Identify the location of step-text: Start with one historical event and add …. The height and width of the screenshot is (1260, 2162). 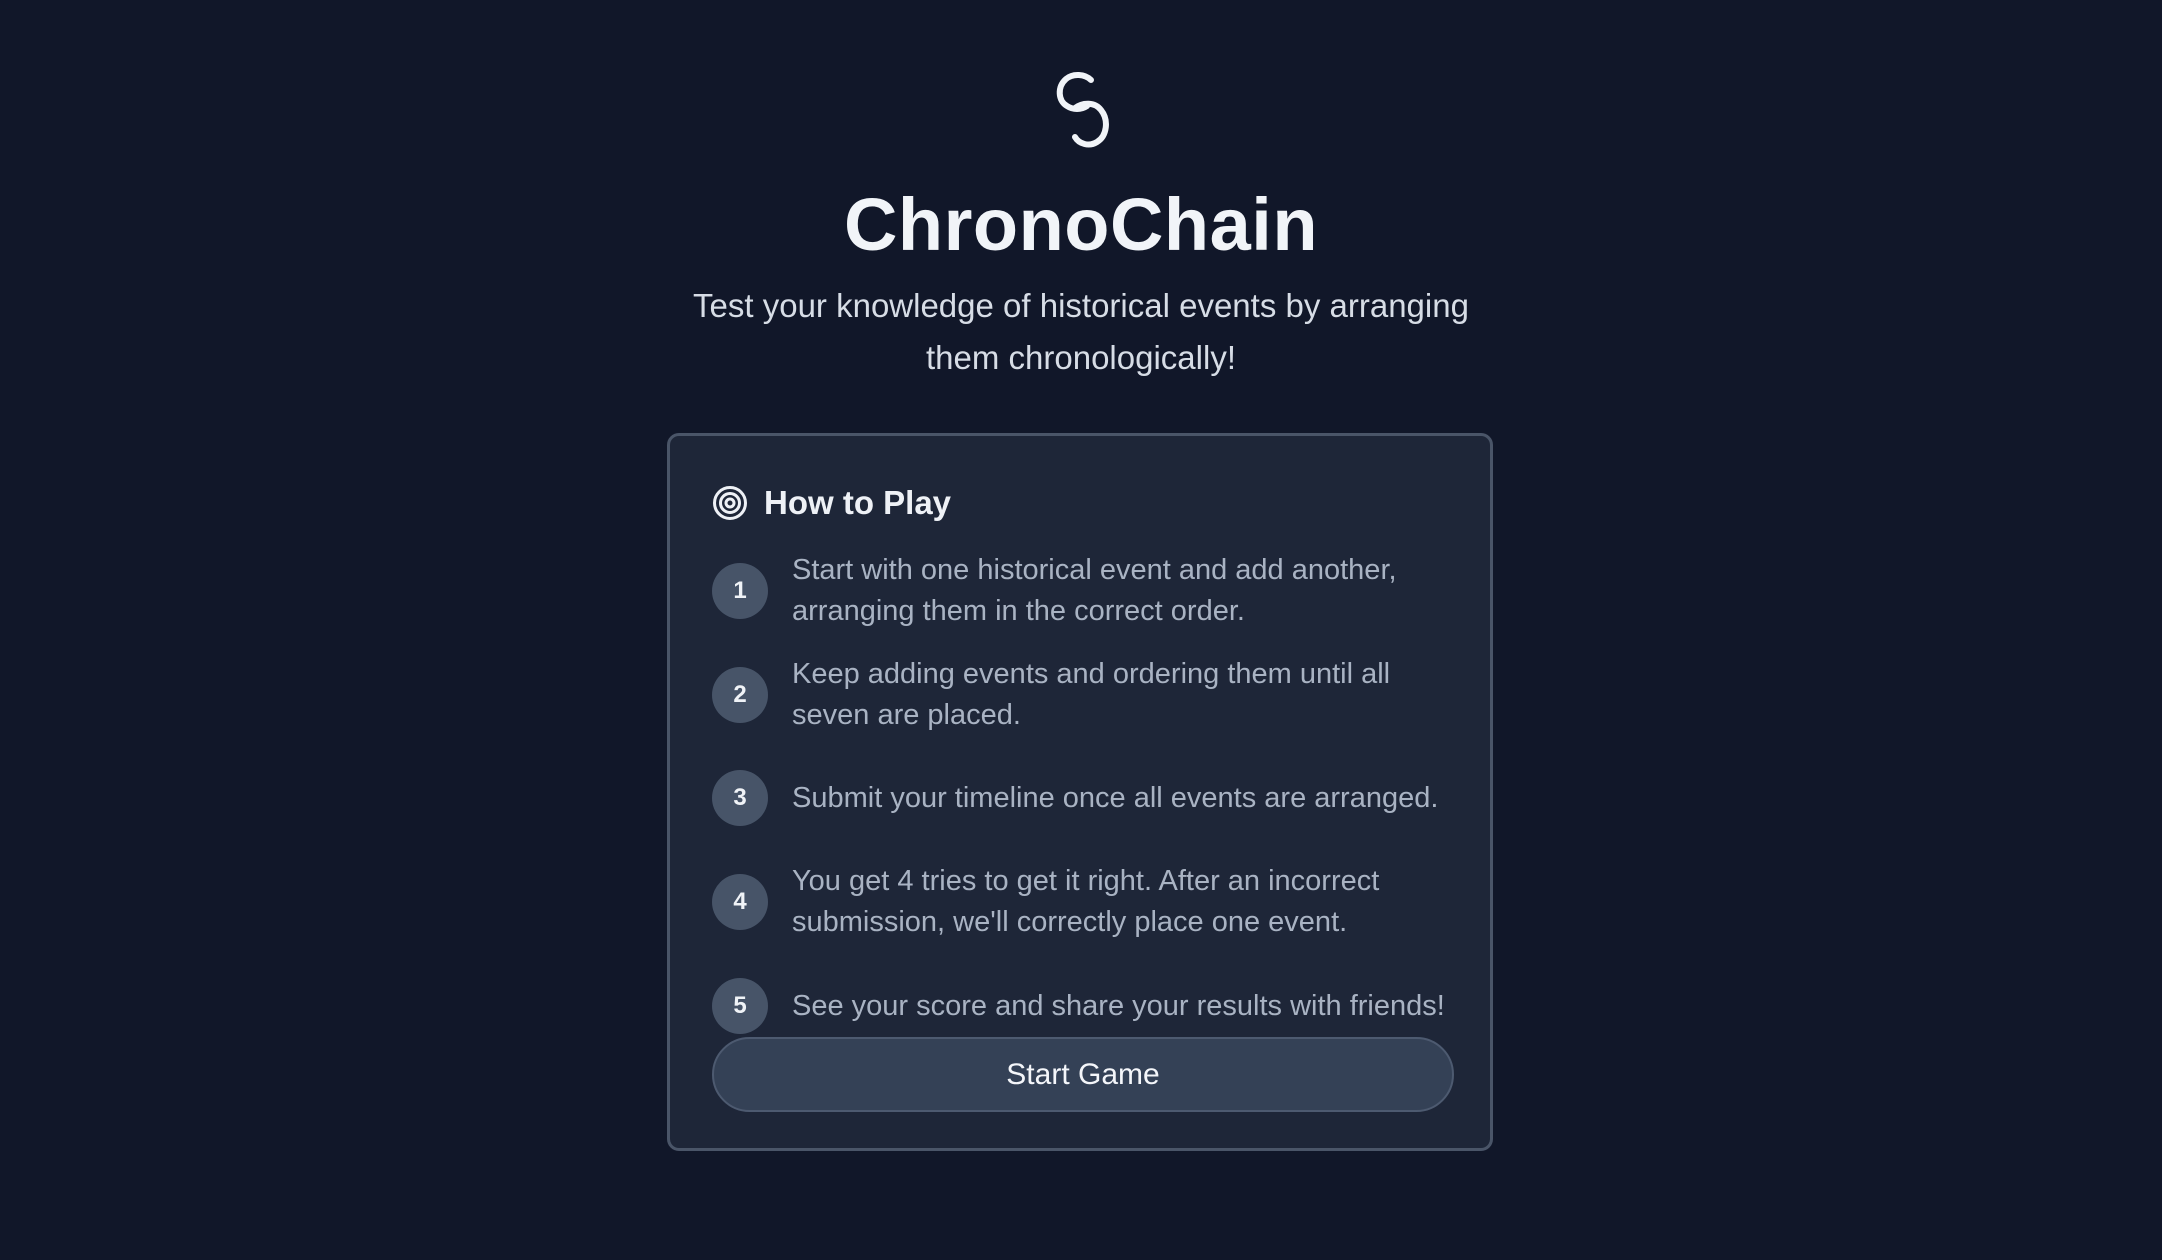
(1094, 590).